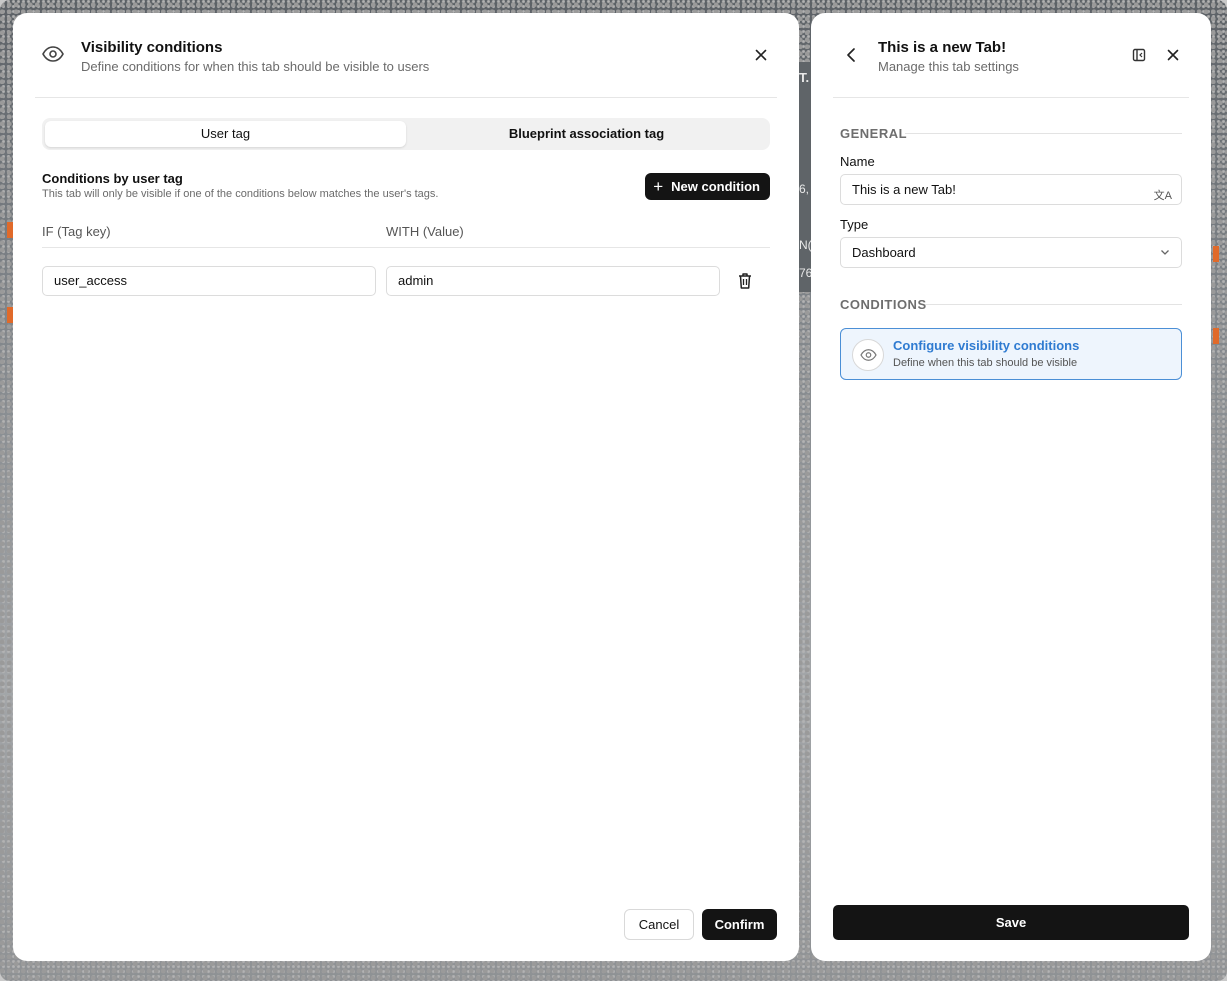 Image resolution: width=1227 pixels, height=981 pixels. I want to click on chevron-down-icon, so click(1165, 252).